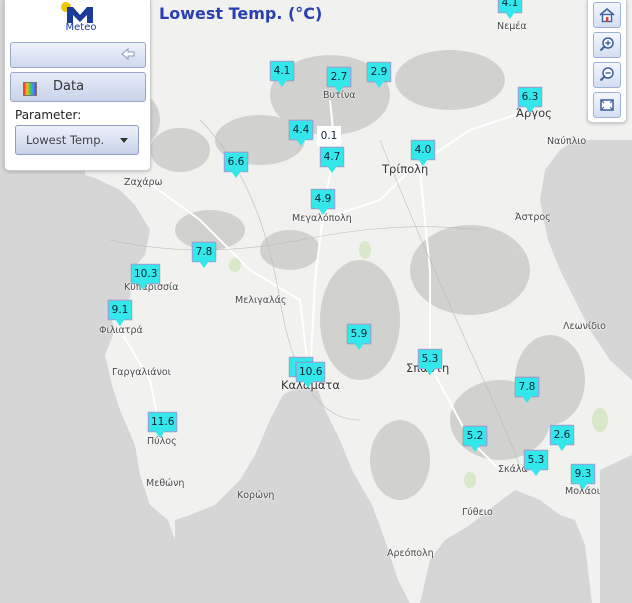 Image resolution: width=632 pixels, height=603 pixels. I want to click on messenian-gulf, so click(292, 494).